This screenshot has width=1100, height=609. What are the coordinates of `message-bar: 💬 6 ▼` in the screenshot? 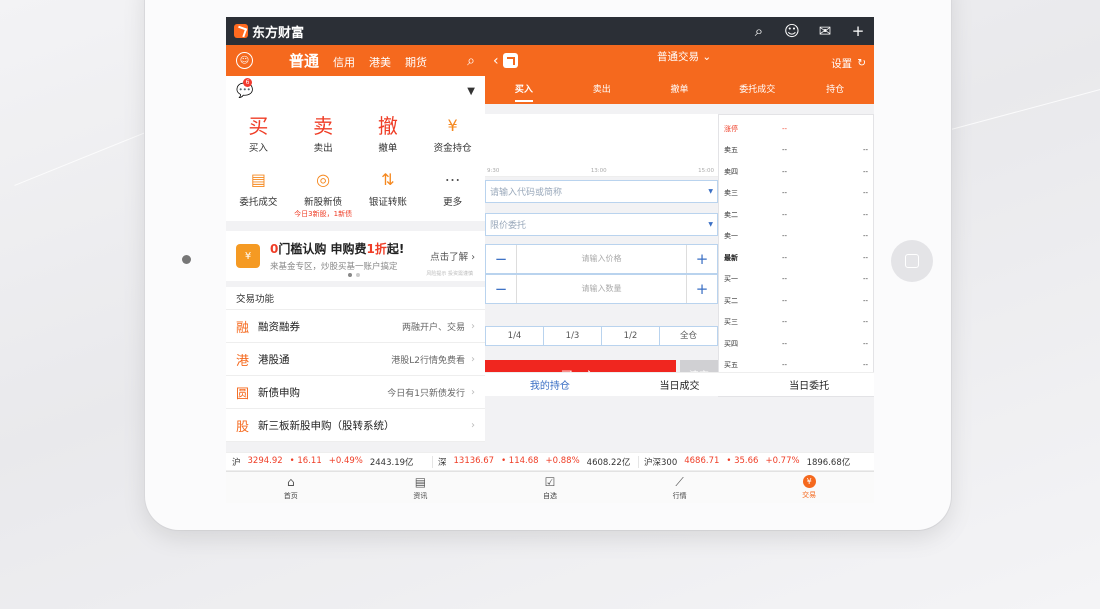 It's located at (355, 91).